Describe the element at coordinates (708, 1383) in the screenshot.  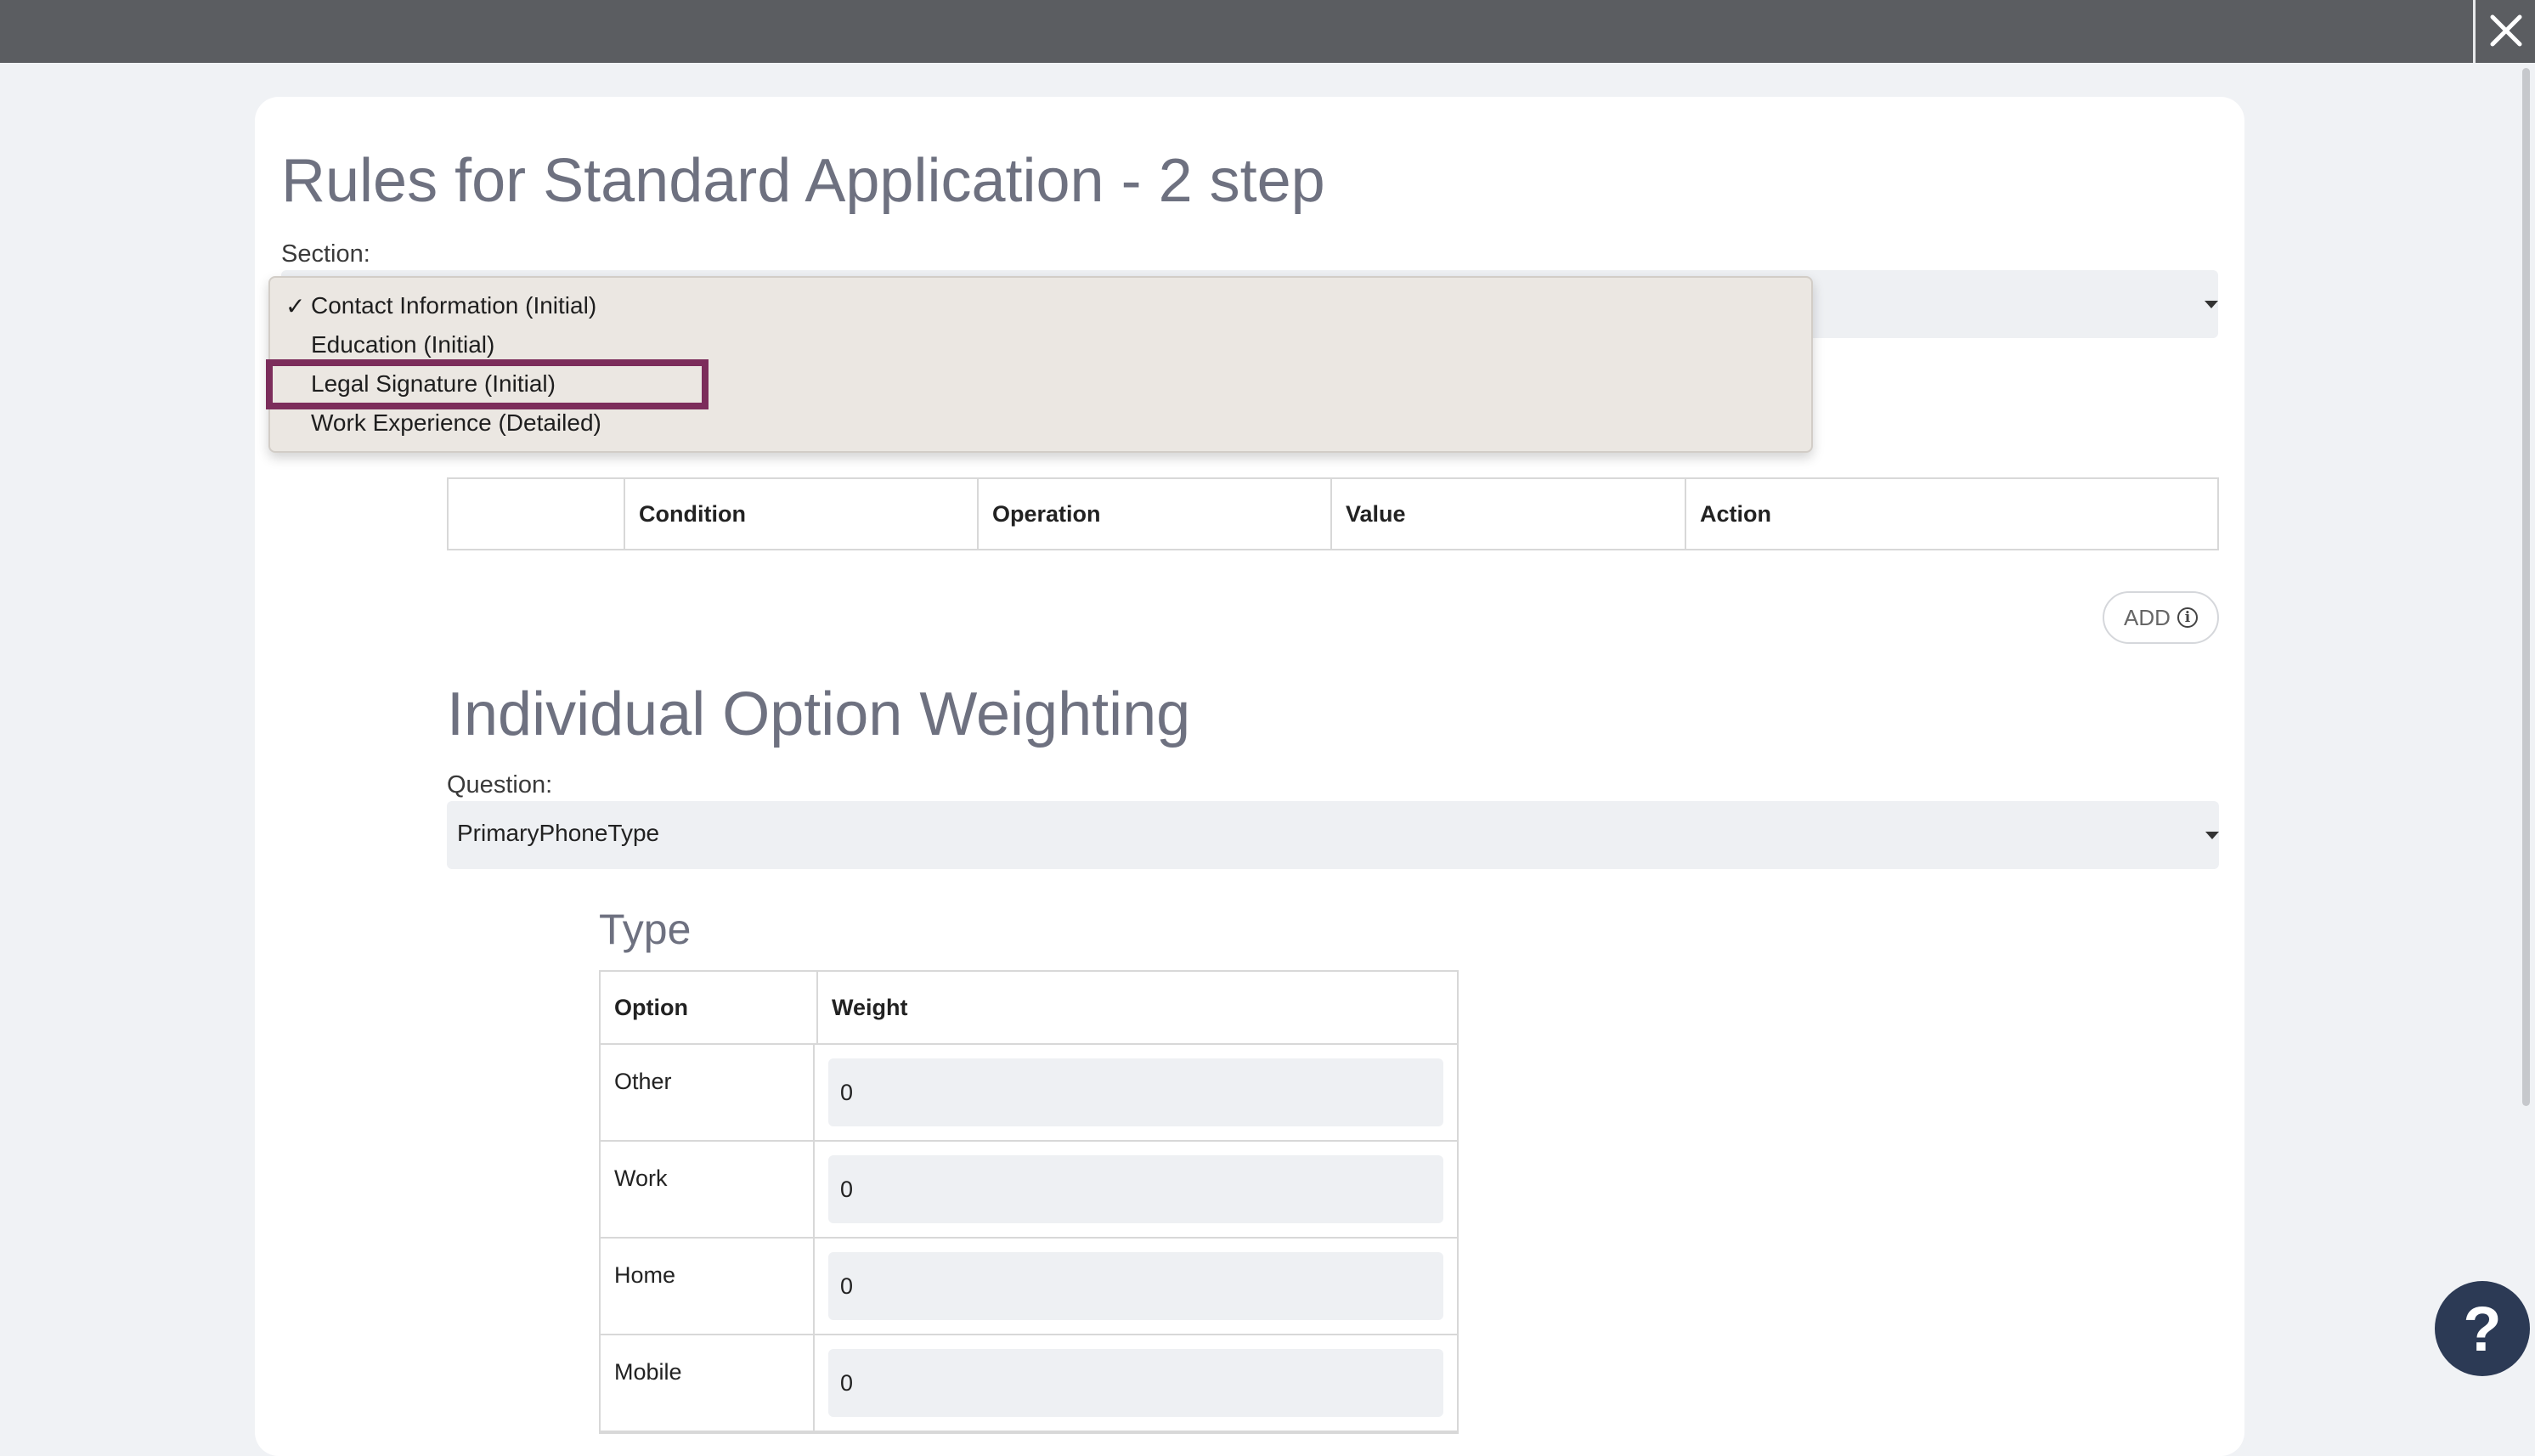
I see `option-label: Mobile` at that location.